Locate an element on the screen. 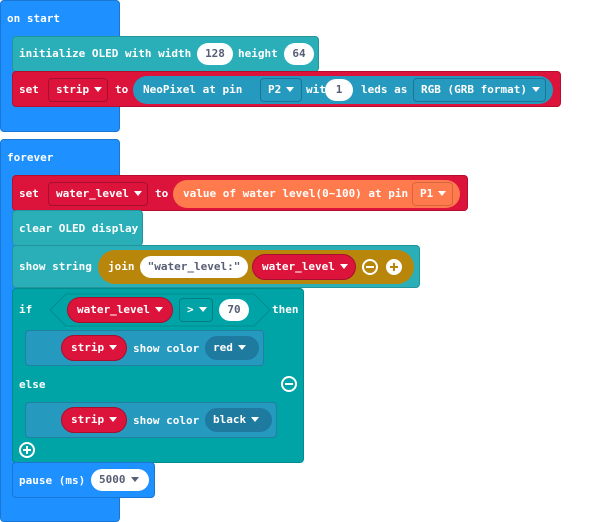 This screenshot has width=600, height=522. pause-value-dropdown: 5000 is located at coordinates (120, 480).